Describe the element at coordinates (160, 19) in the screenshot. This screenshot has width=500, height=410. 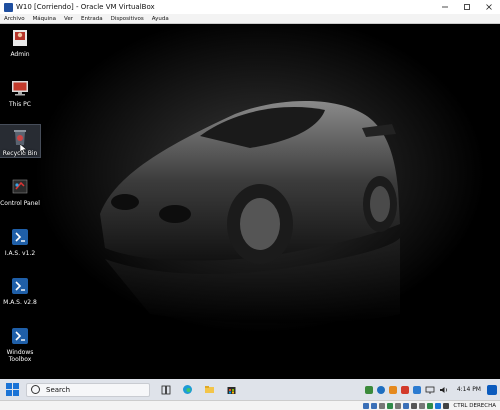
I see `menu-ayuda: Ayuda` at that location.